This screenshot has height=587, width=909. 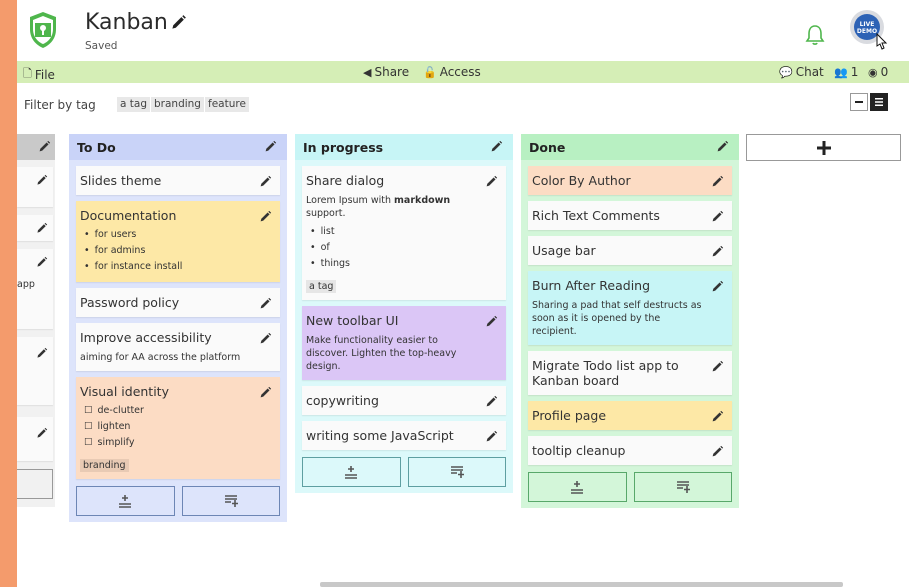 What do you see at coordinates (321, 286) in the screenshot?
I see `card-tag: a tag` at bounding box center [321, 286].